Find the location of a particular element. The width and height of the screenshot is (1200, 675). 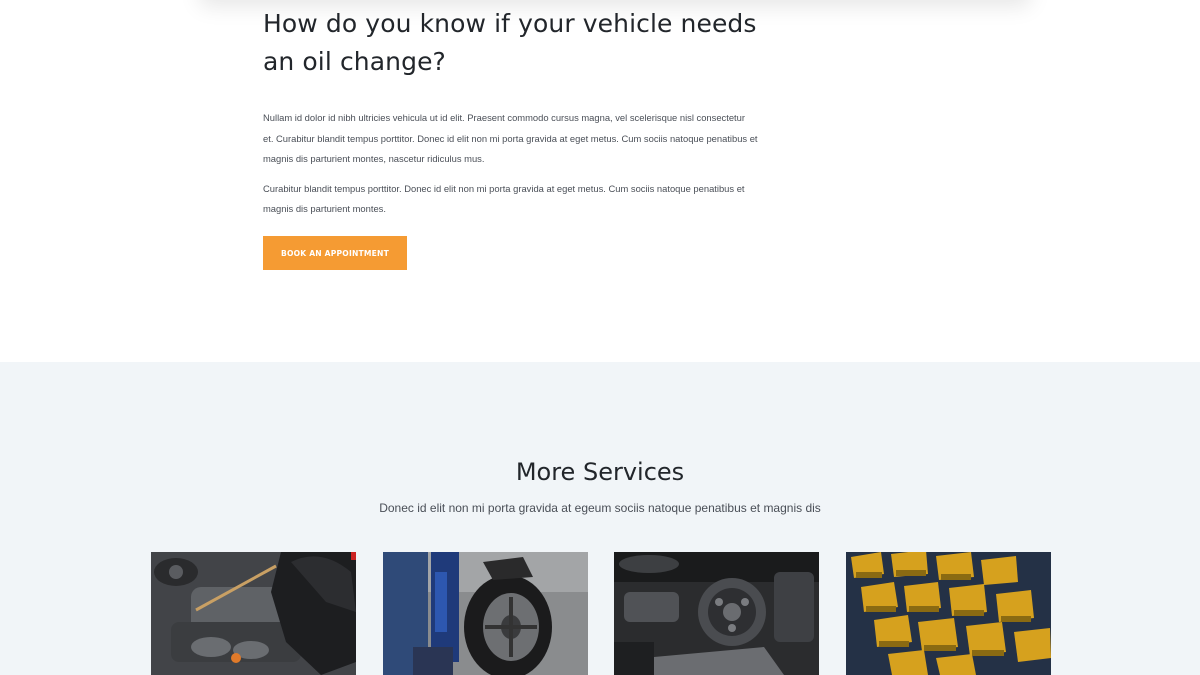

engine-pulley-photo is located at coordinates (716, 613).